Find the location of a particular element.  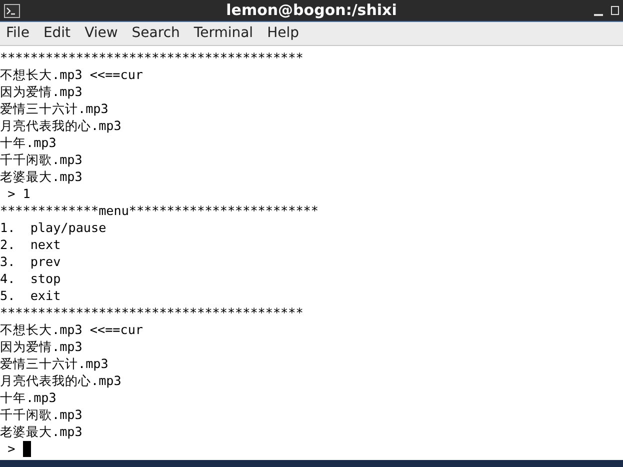

terminal-line: 4. stop is located at coordinates (30, 278).